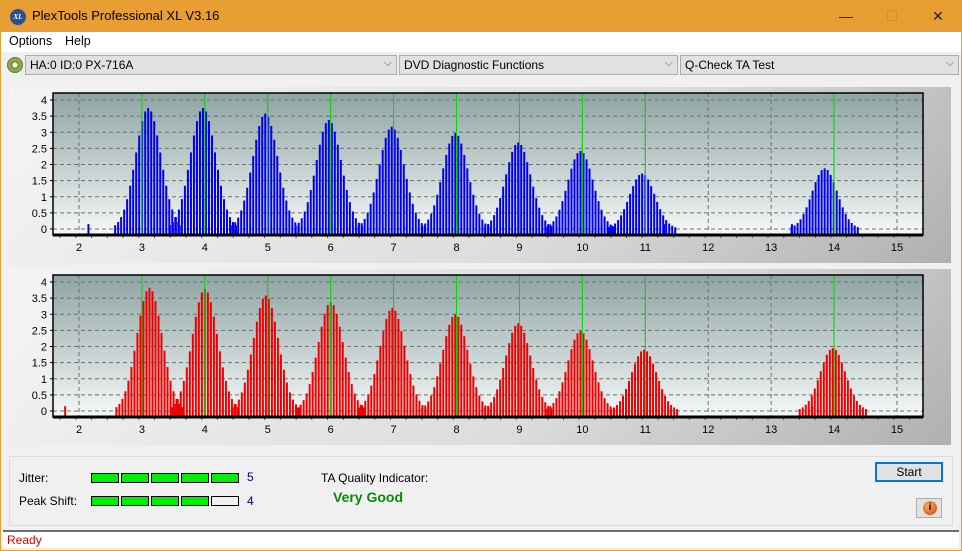 This screenshot has width=962, height=551. What do you see at coordinates (481, 16) in the screenshot?
I see `title-bar: XL PlexTools Professional XL V3.16 — ☐ ✕` at bounding box center [481, 16].